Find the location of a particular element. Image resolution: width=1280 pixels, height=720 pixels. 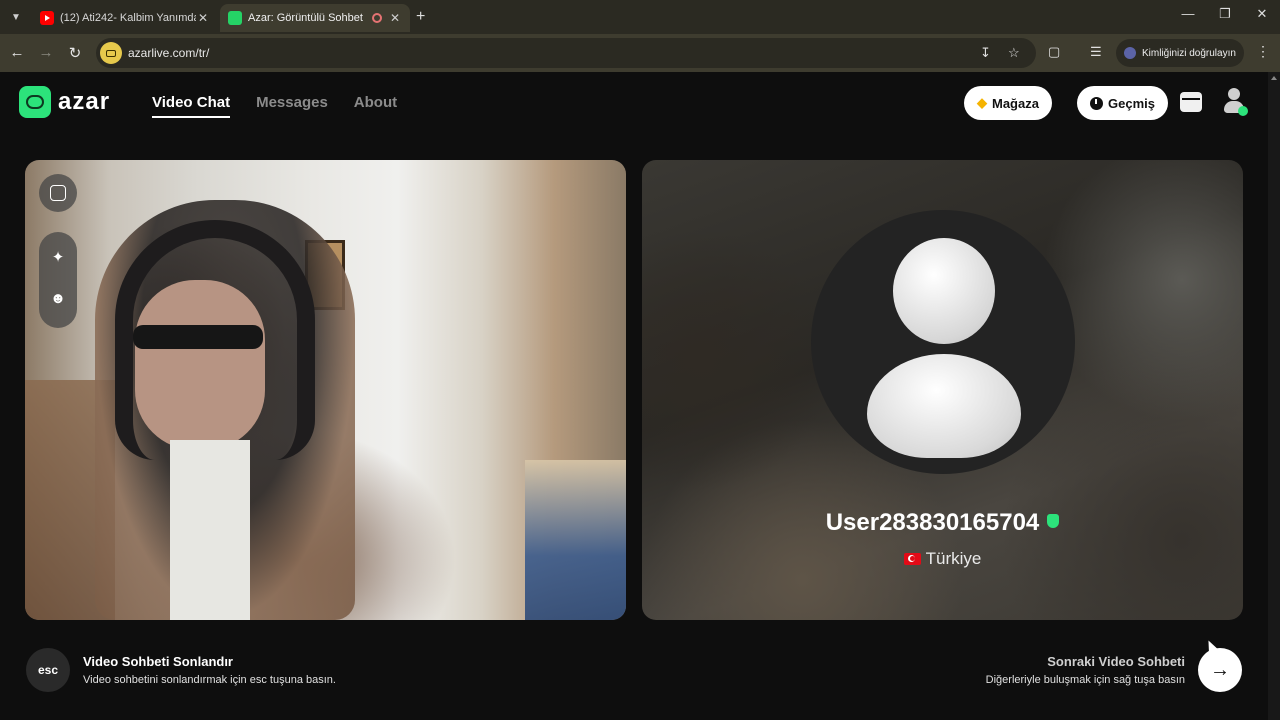

verify-label: Kimliğinizi doğrulayın is located at coordinates (1189, 53).